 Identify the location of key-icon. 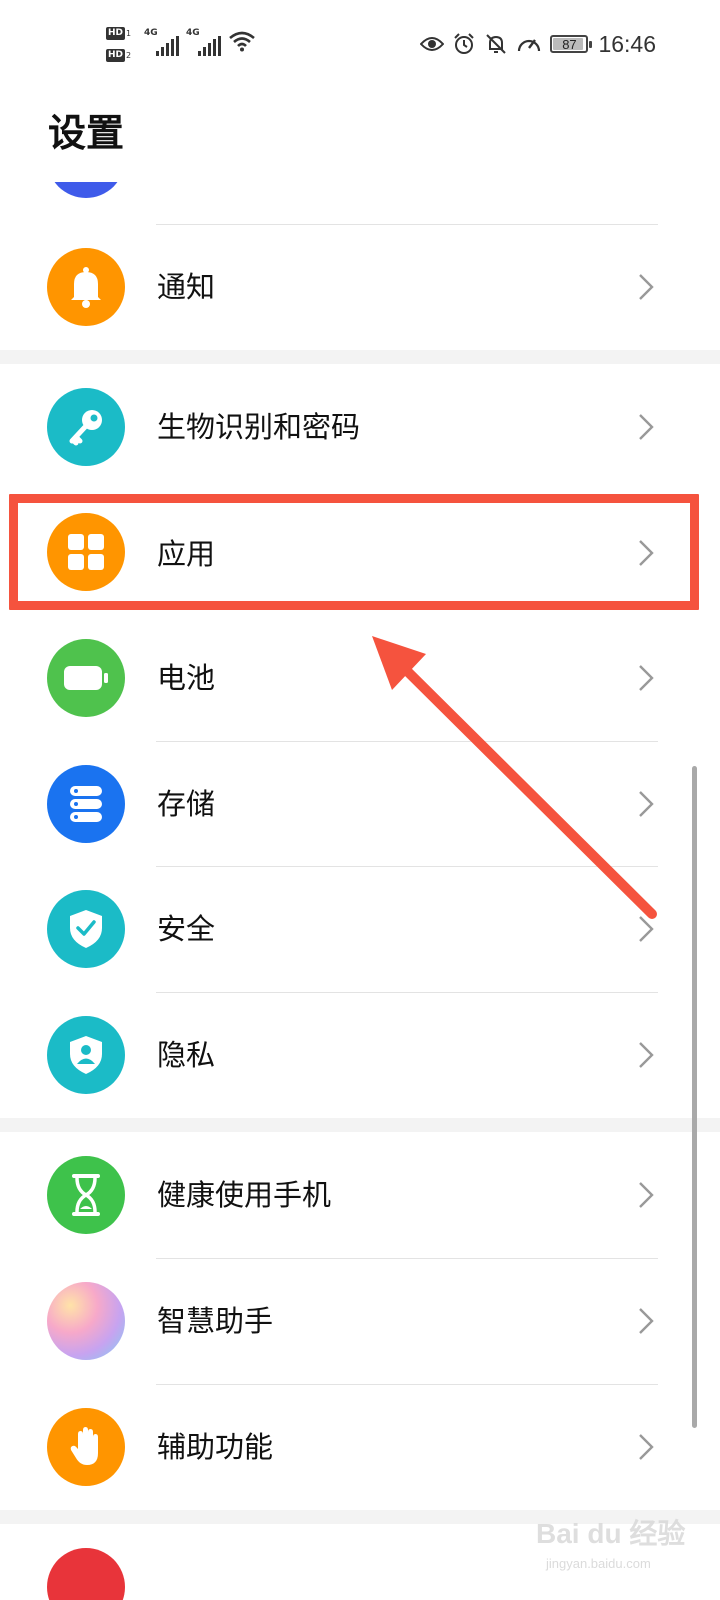
(86, 427).